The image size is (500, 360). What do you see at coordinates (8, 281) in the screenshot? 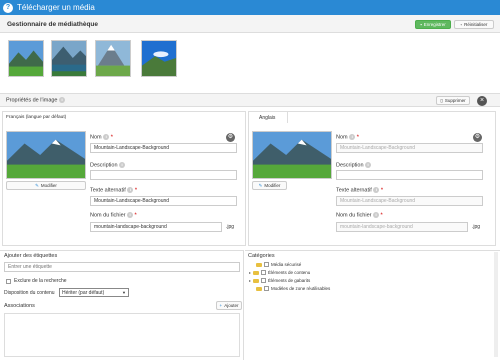
I see `exclude-search-checkbox` at bounding box center [8, 281].